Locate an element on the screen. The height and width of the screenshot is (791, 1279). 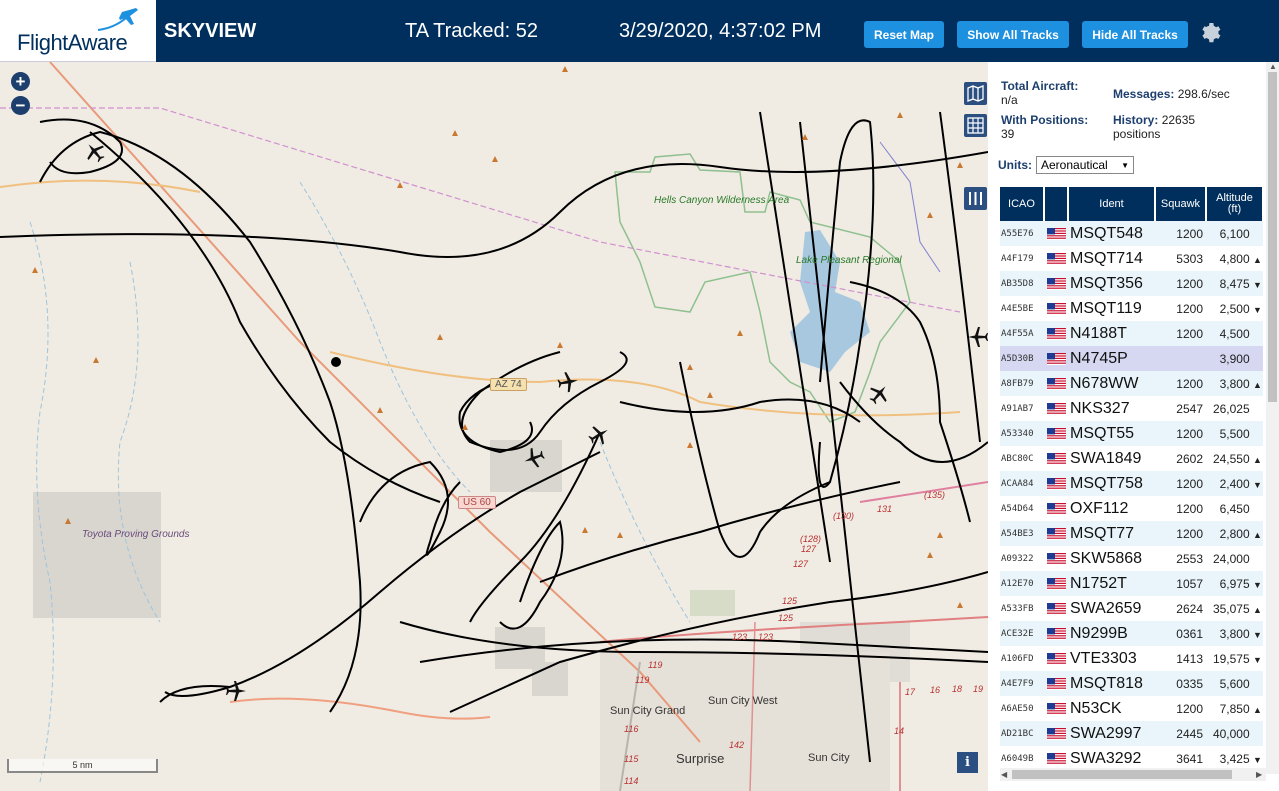
units-row: Units: Aeronautical ▼ is located at coordinates (1066, 165).